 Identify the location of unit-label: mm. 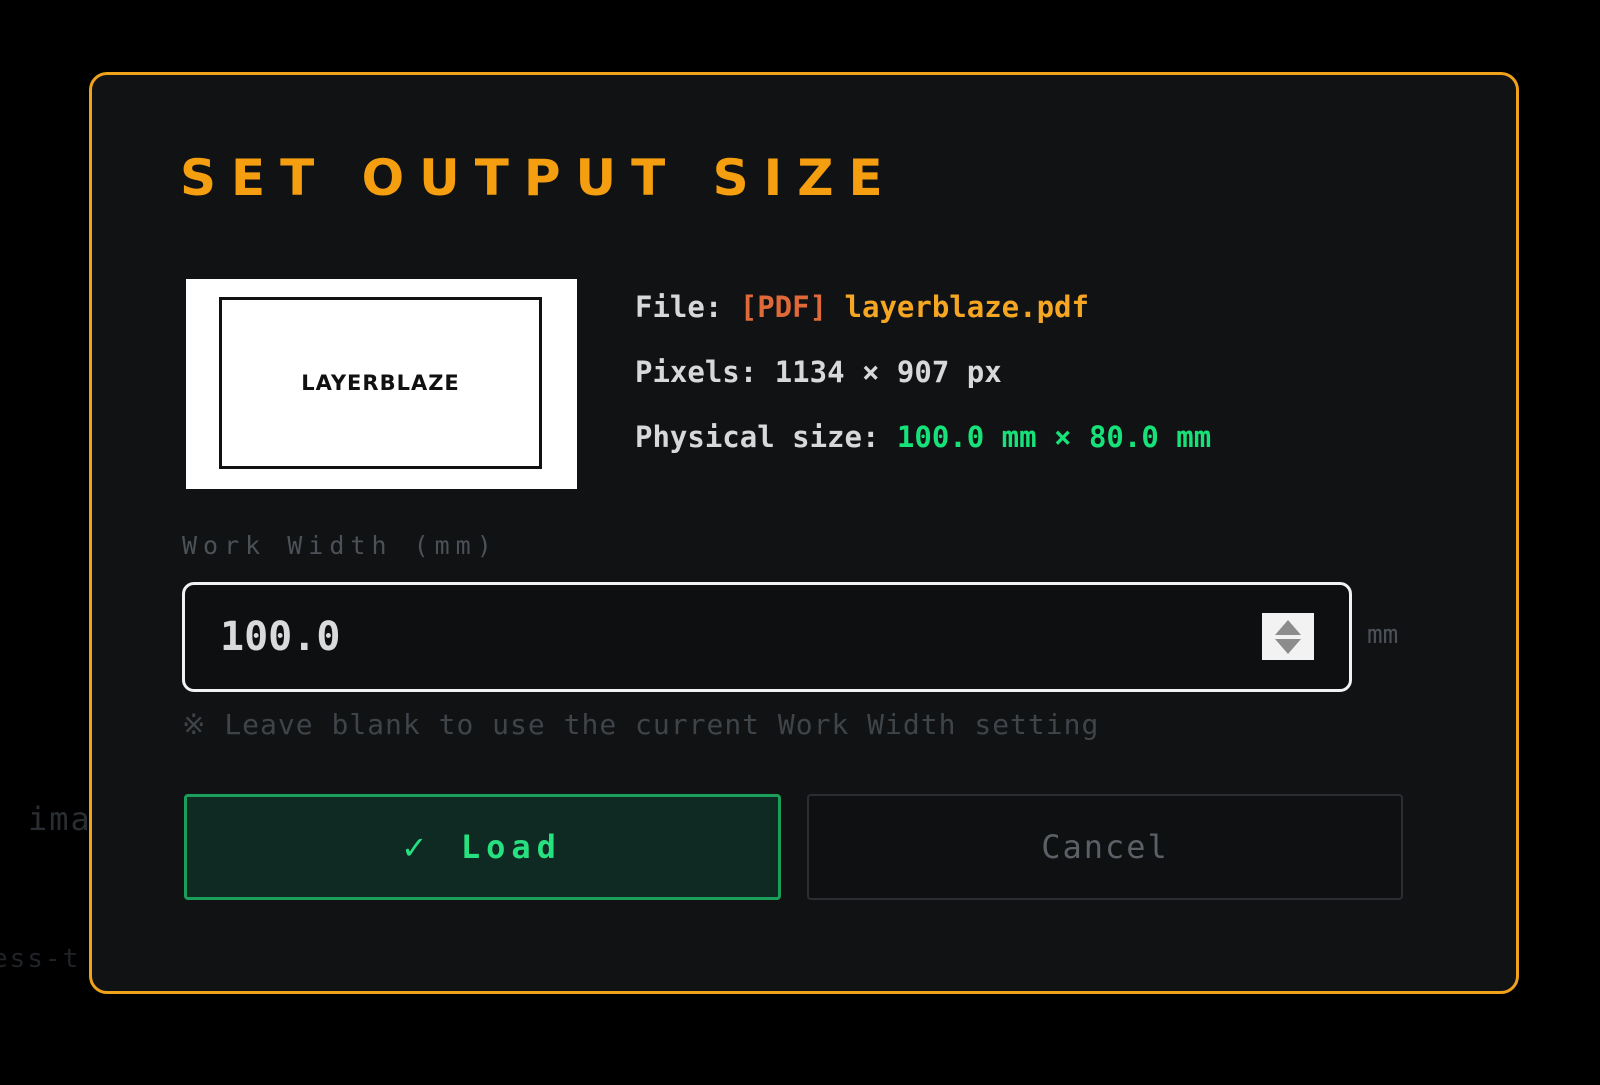
(1383, 635).